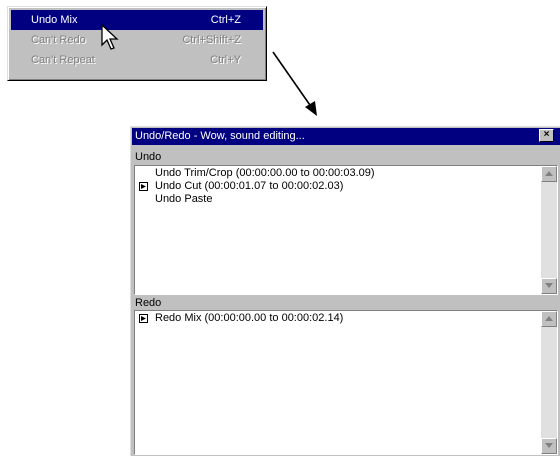 Image resolution: width=560 pixels, height=456 pixels. I want to click on undo-list-item-label: Undo Paste, so click(184, 199).